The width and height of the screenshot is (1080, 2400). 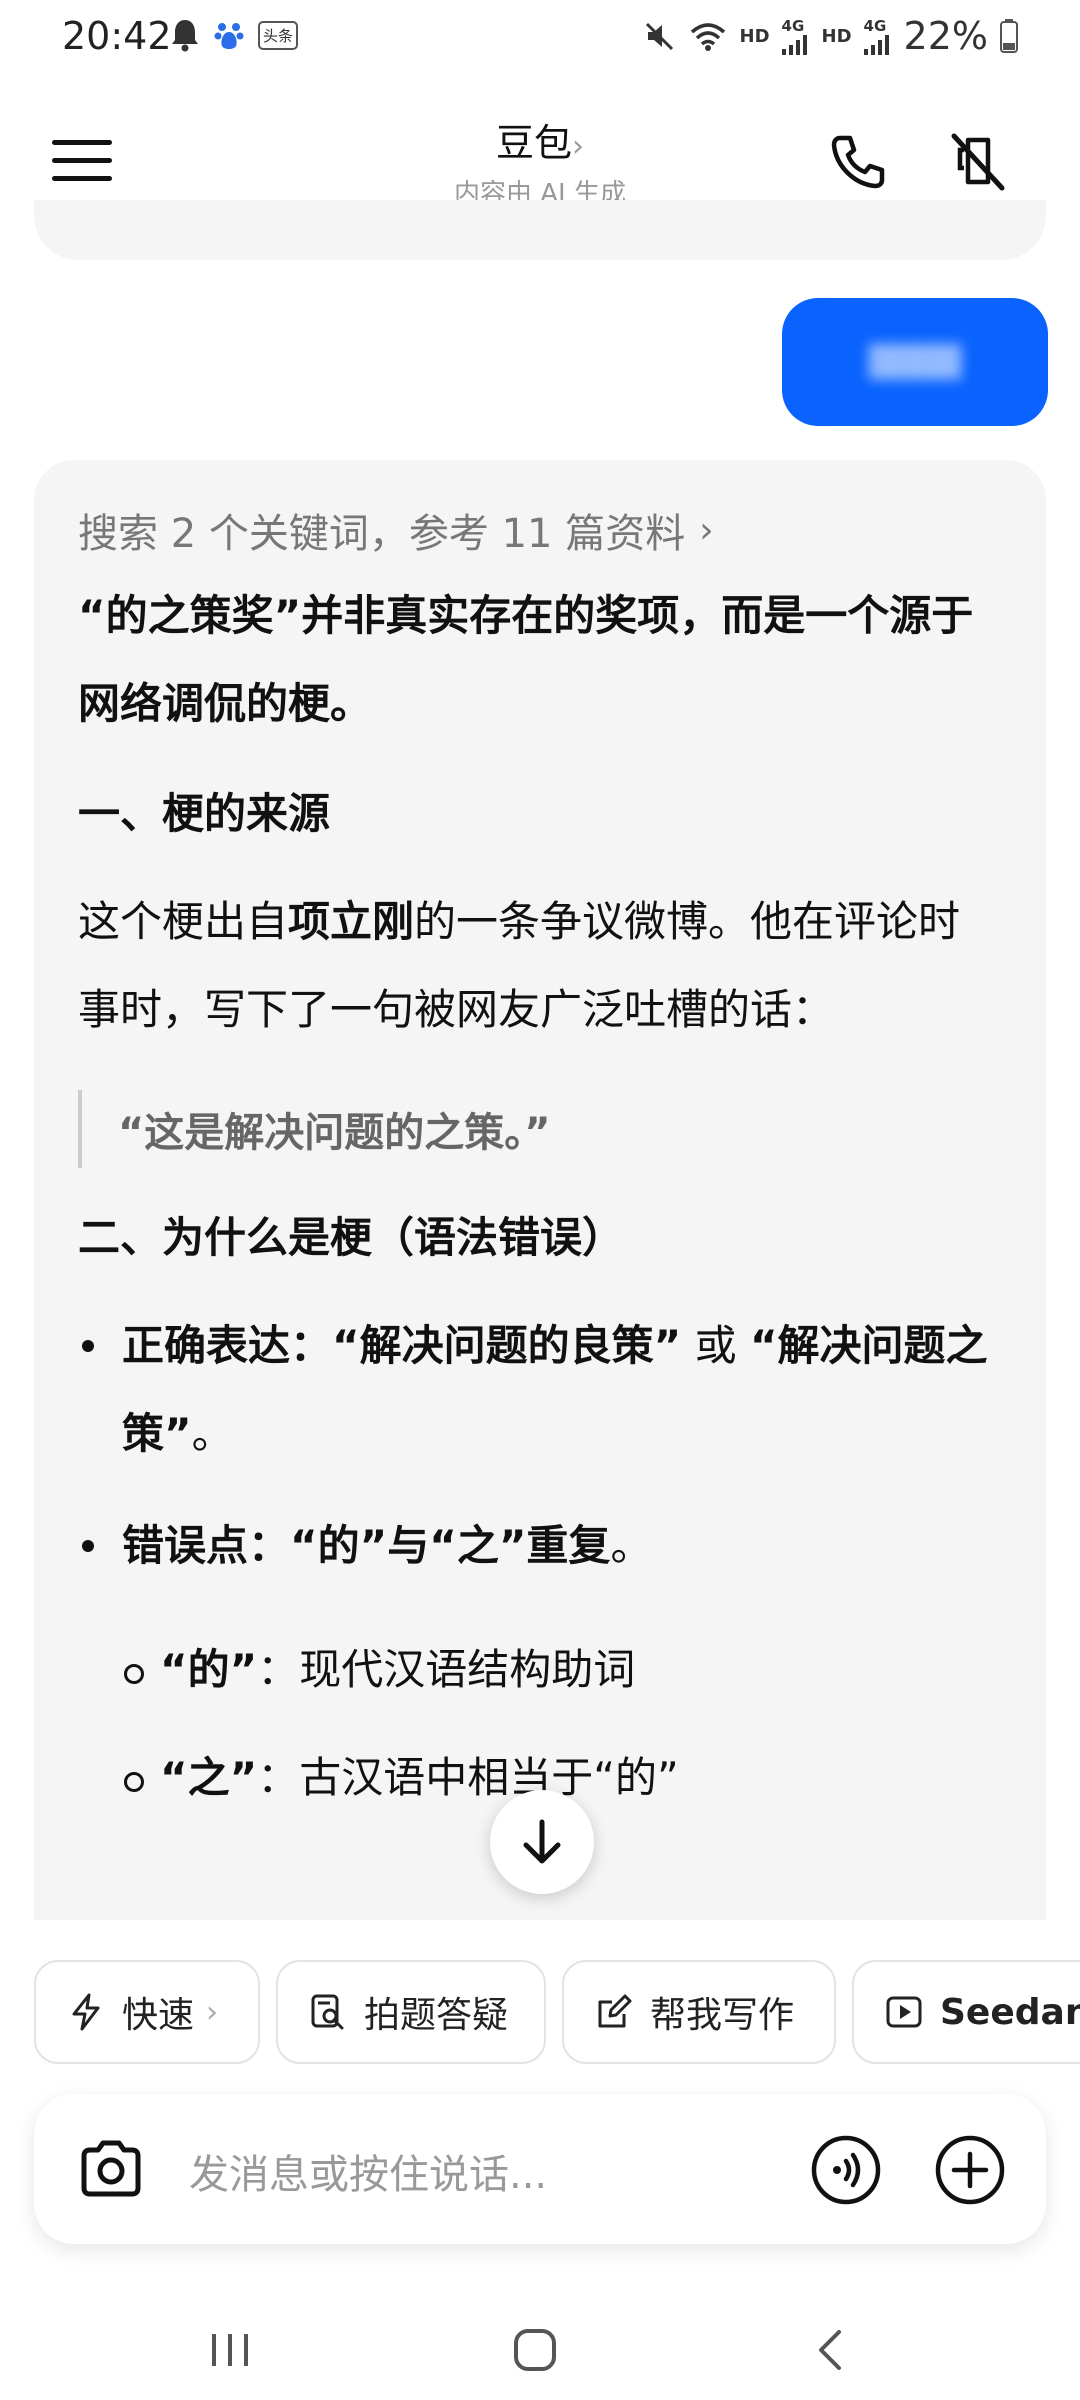 What do you see at coordinates (830, 2350) in the screenshot?
I see `back-icon` at bounding box center [830, 2350].